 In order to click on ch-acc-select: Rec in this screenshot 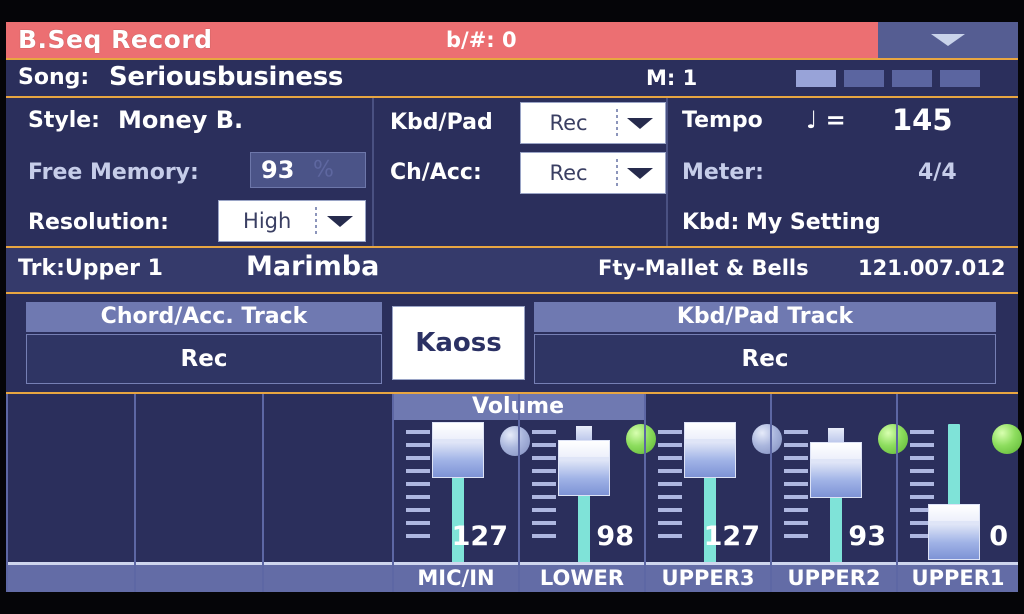, I will do `click(593, 173)`.